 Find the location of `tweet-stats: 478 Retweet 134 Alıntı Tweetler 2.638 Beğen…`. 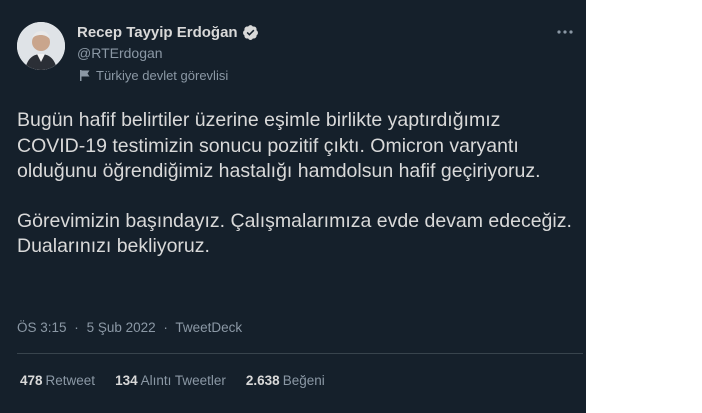

tweet-stats: 478 Retweet 134 Alıntı Tweetler 2.638 Beğen… is located at coordinates (172, 380).